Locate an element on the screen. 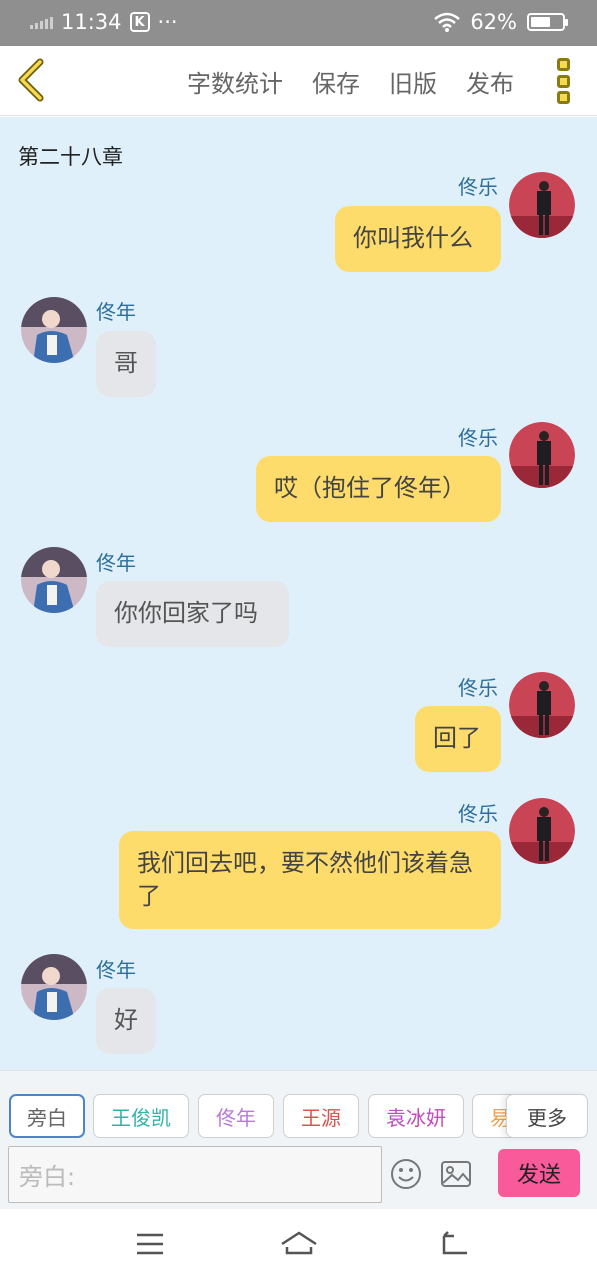 The width and height of the screenshot is (597, 1280). message-bubble-me: 回了 is located at coordinates (458, 739).